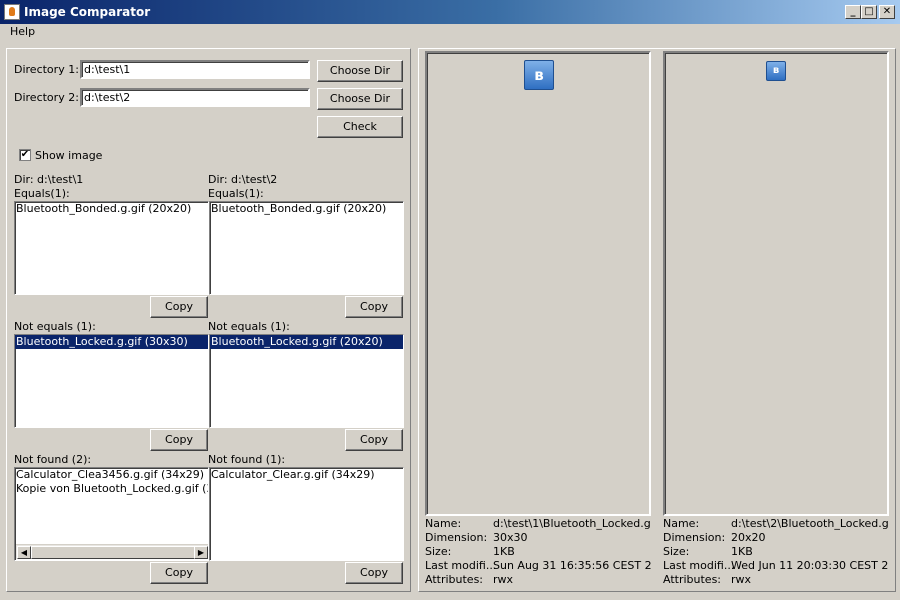 The image size is (900, 600). What do you see at coordinates (53, 459) in the screenshot?
I see `left-not-found-label: Not found (2):` at bounding box center [53, 459].